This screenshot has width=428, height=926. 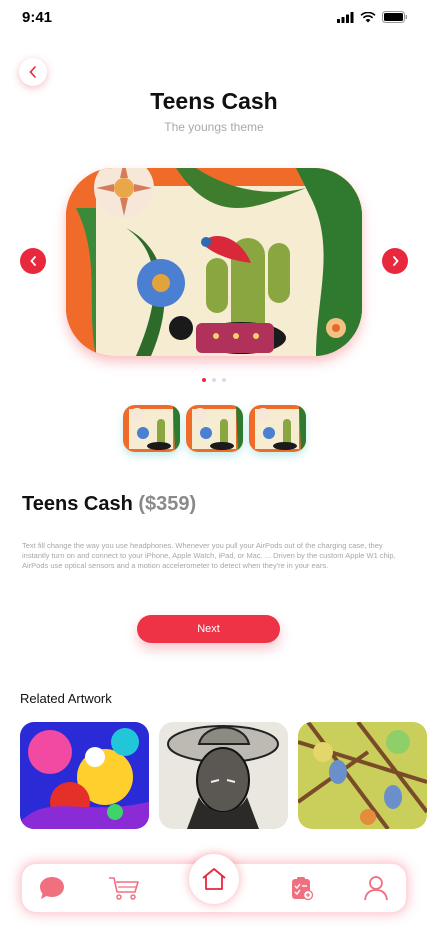 I want to click on back-button, so click(x=33, y=72).